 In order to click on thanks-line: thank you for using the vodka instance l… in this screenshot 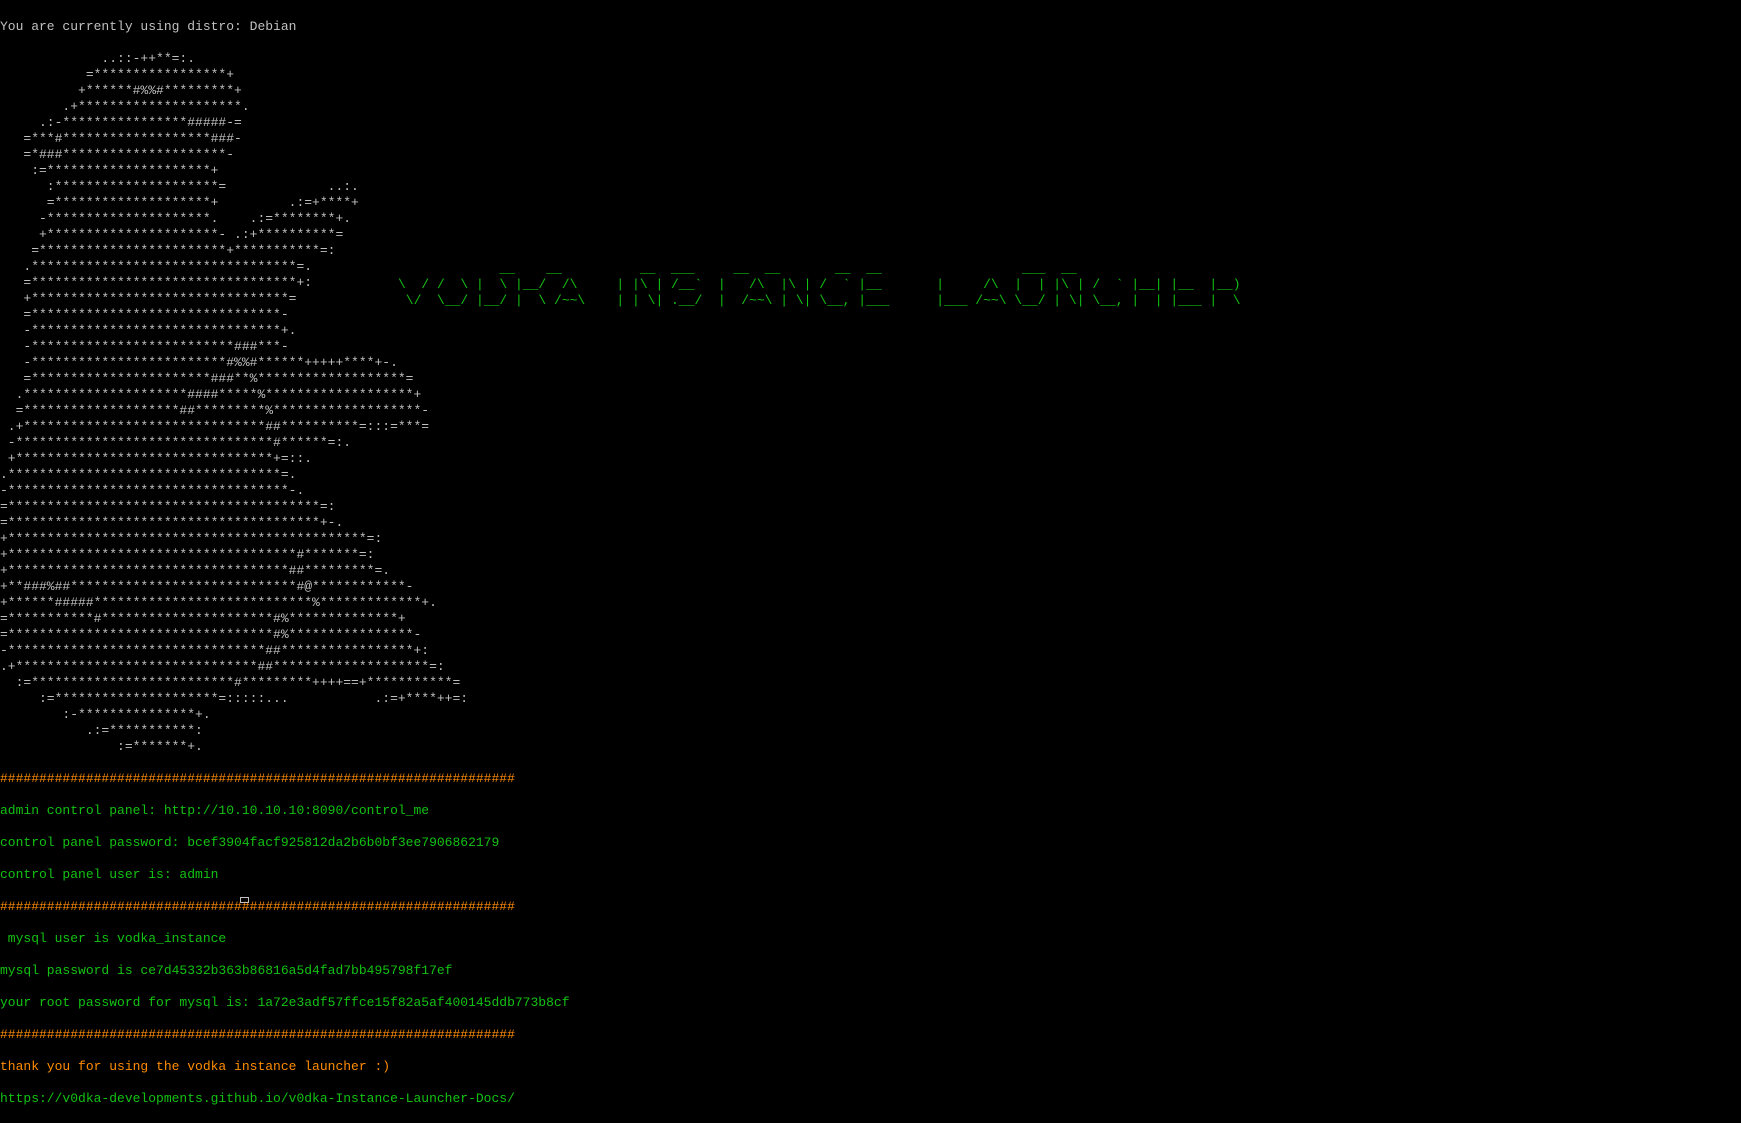, I will do `click(195, 1066)`.